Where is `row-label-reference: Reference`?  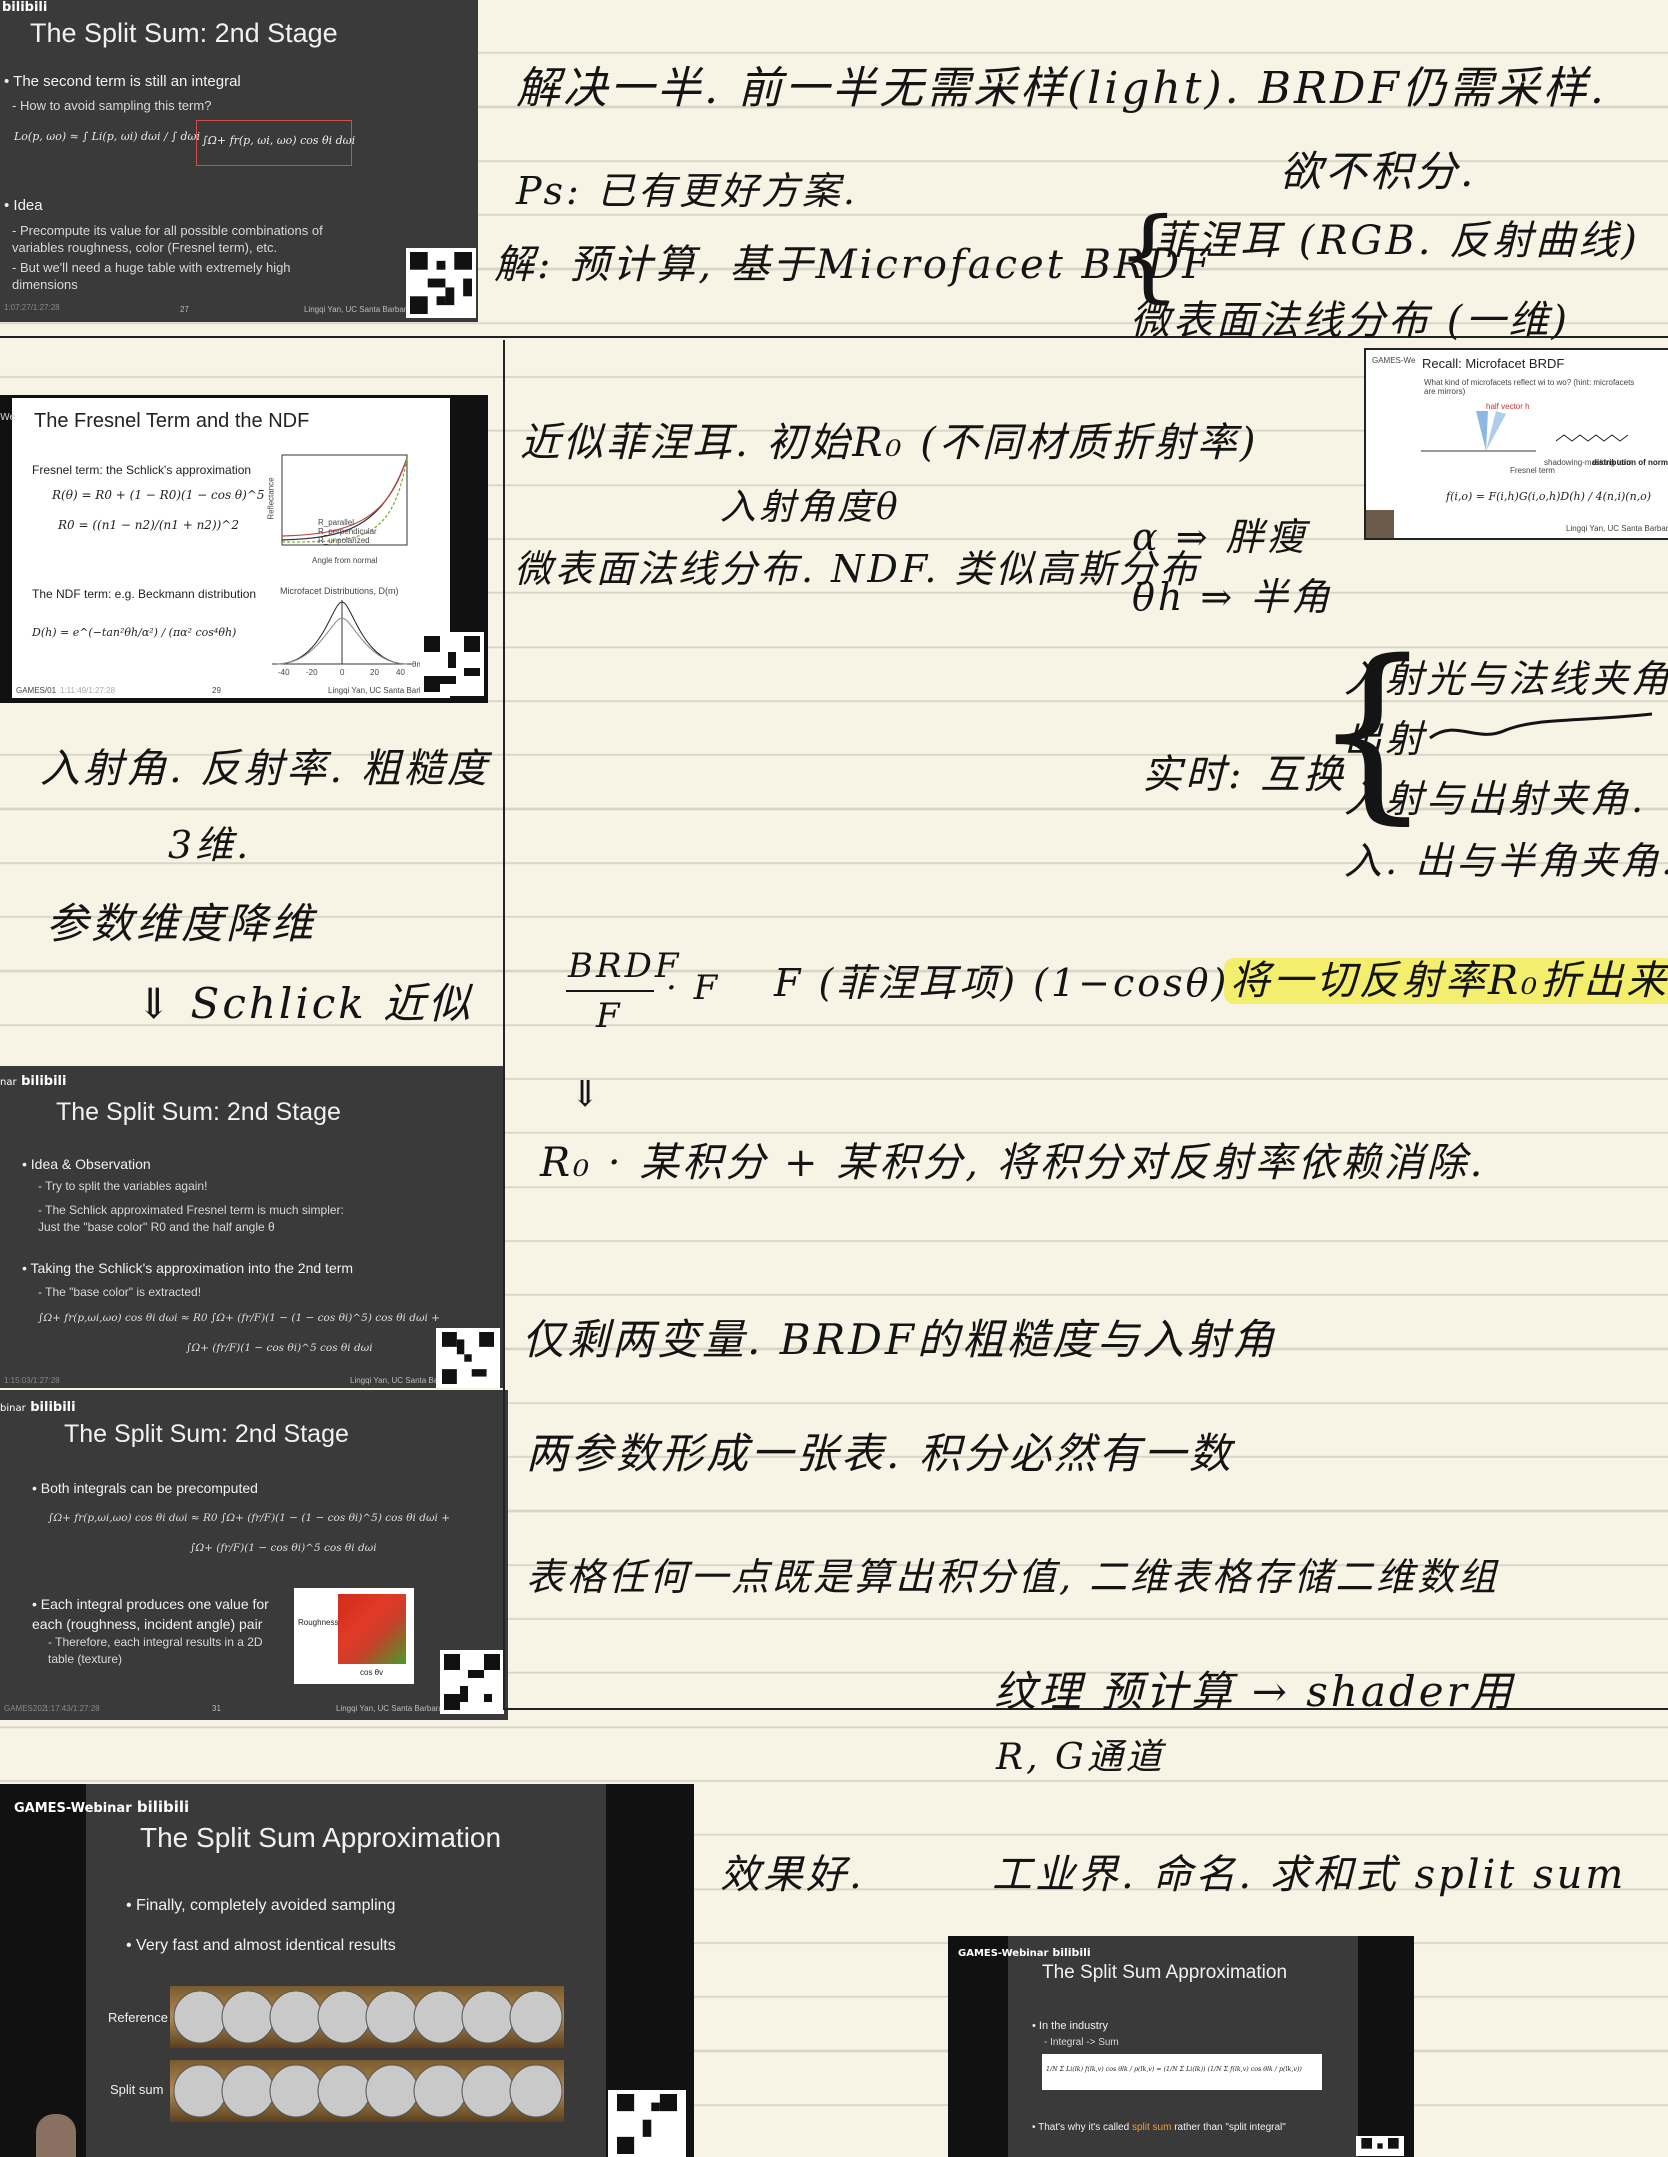
row-label-reference: Reference is located at coordinates (138, 2017).